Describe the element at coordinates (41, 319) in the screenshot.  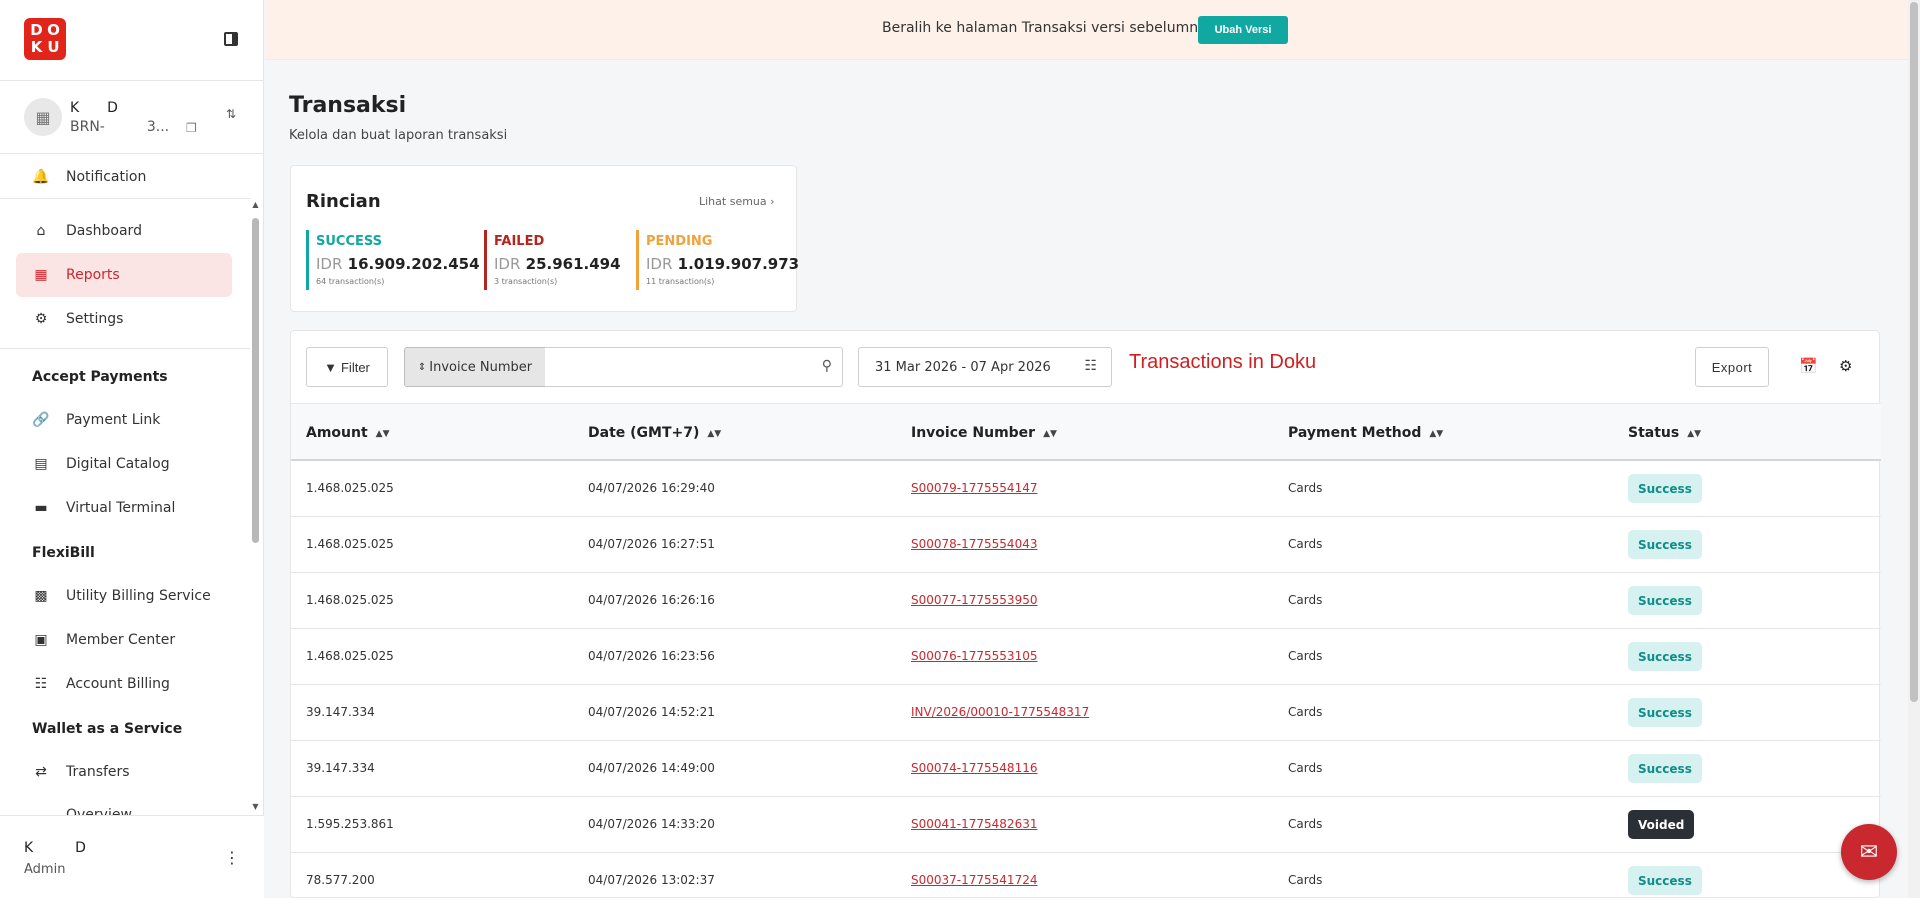
I see `gears-icon: ⚙` at that location.